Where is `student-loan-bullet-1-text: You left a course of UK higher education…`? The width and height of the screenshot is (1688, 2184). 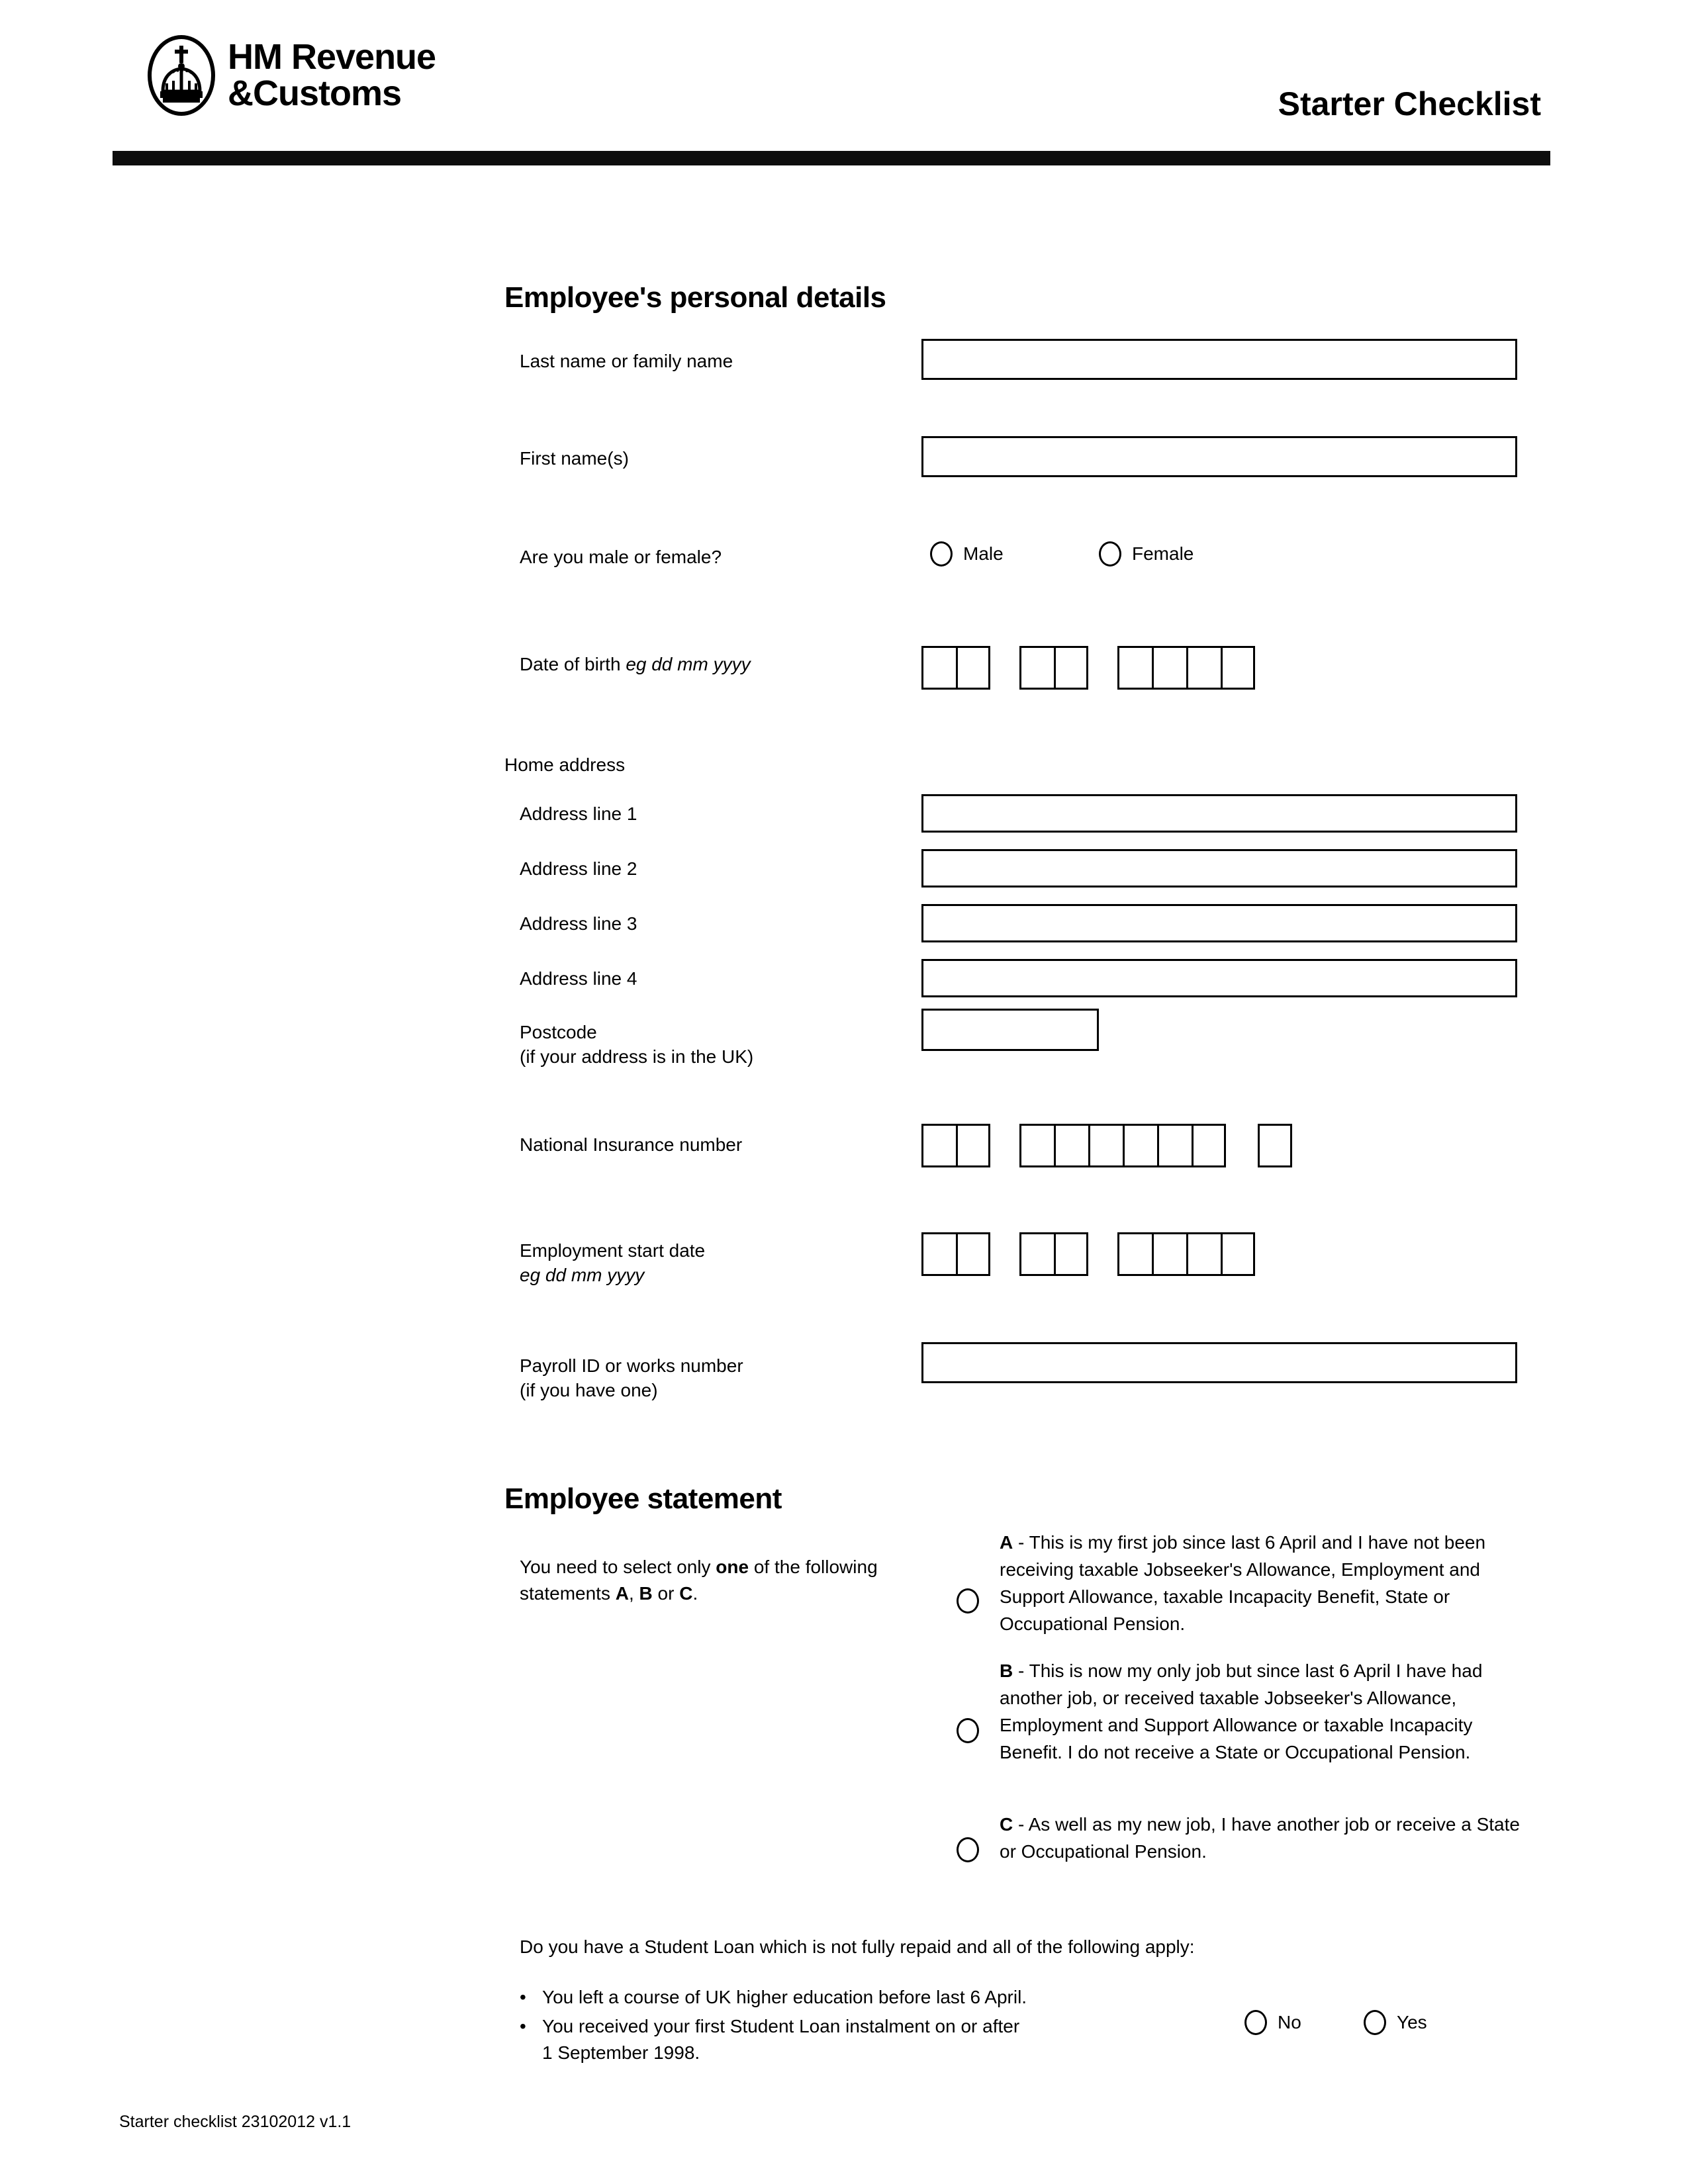
student-loan-bullet-1-text: You left a course of UK higher education… is located at coordinates (784, 1997).